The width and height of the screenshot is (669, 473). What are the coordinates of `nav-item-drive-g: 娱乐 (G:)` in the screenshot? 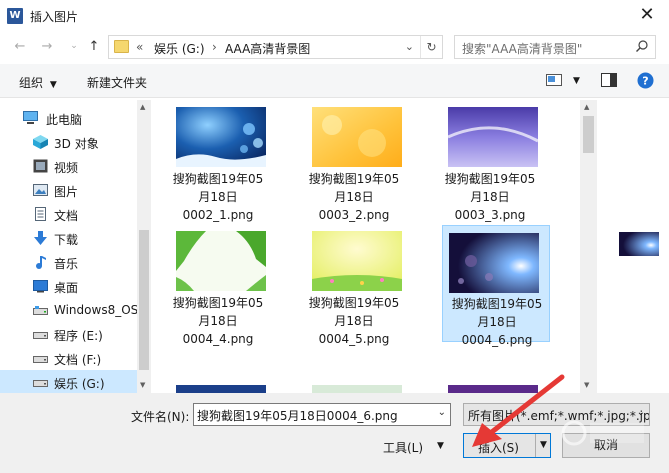 It's located at (69, 382).